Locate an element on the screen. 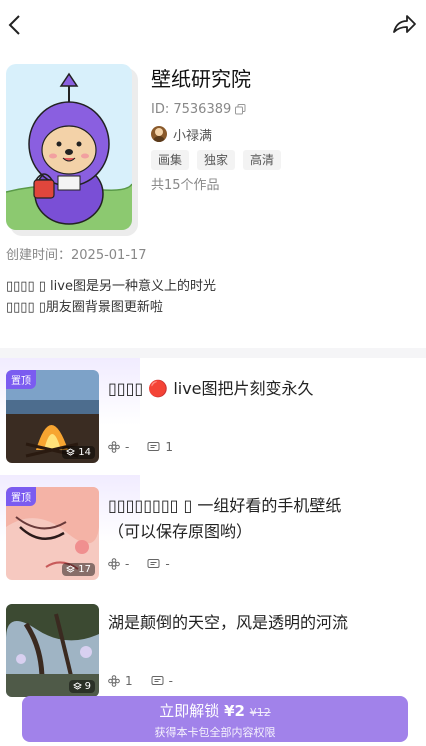 The width and height of the screenshot is (426, 746). item-title-line: （可以保存原图哟） is located at coordinates (180, 531).